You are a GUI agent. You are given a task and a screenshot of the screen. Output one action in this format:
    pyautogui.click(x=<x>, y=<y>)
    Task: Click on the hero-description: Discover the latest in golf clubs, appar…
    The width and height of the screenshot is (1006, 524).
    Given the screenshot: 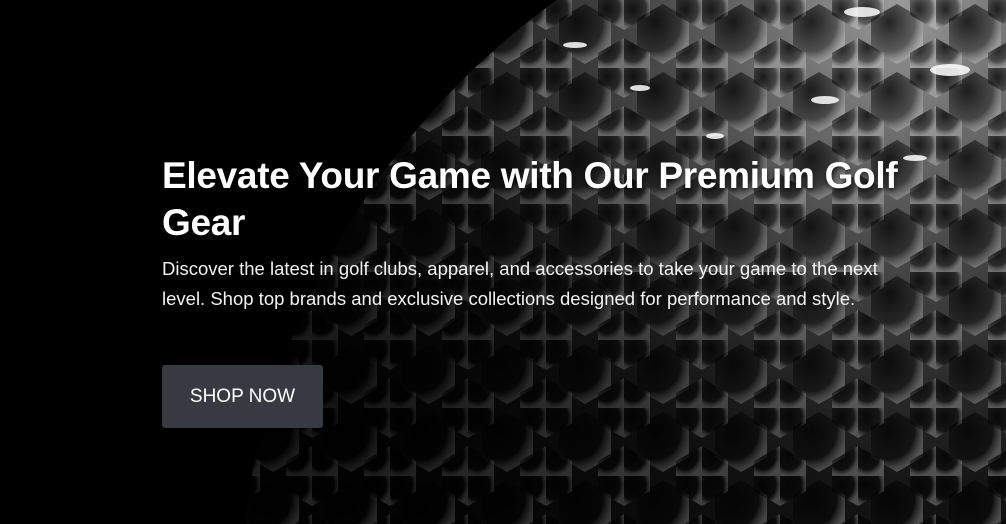 What is the action you would take?
    pyautogui.click(x=520, y=283)
    